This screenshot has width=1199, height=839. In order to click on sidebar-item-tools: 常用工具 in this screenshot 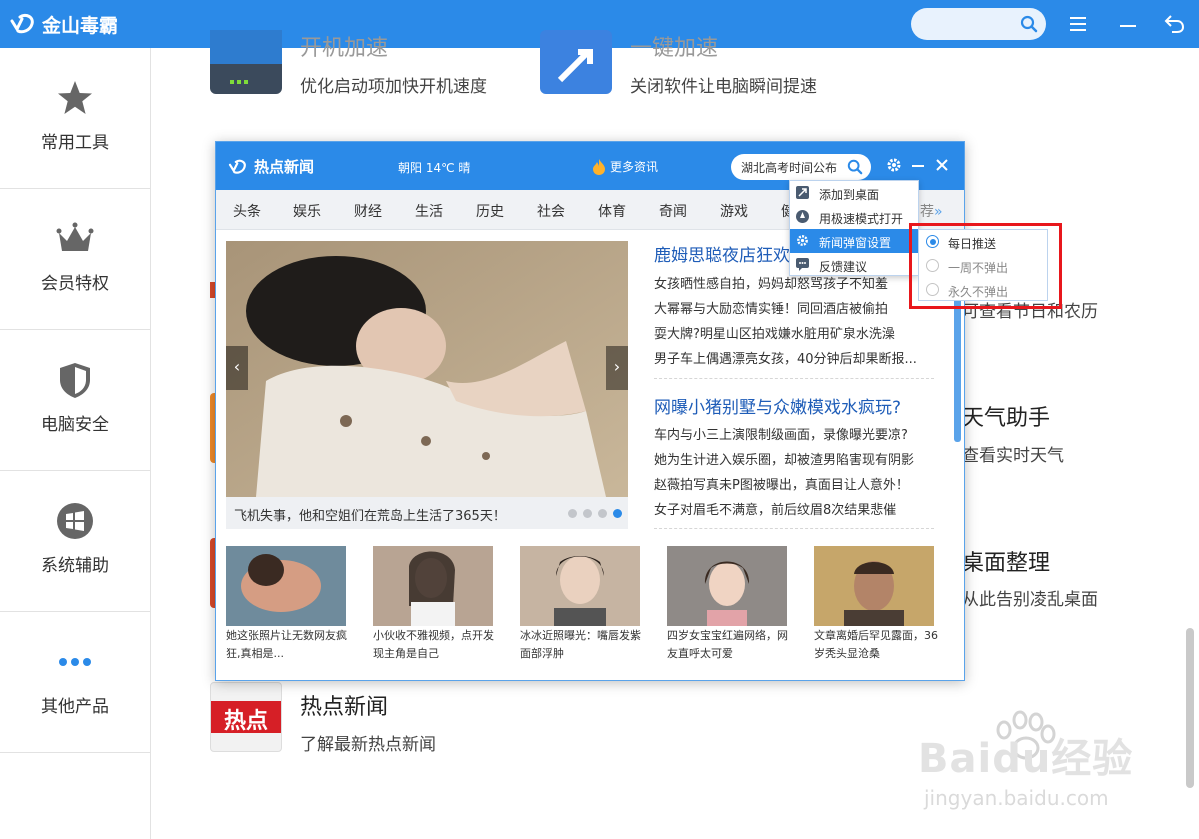, I will do `click(75, 118)`.